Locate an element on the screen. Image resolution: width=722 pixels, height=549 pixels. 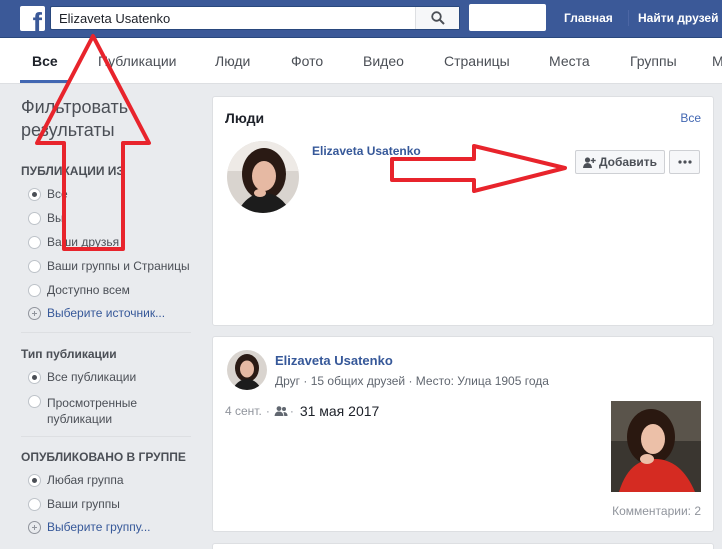
tab-photos: Фото is located at coordinates (307, 61).